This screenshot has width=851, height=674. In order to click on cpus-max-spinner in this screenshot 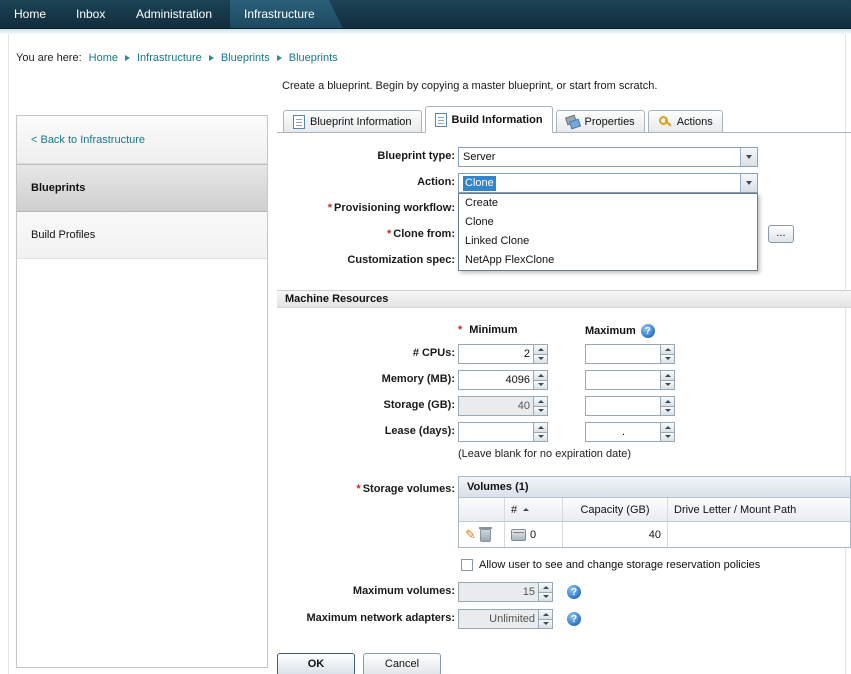, I will do `click(667, 354)`.